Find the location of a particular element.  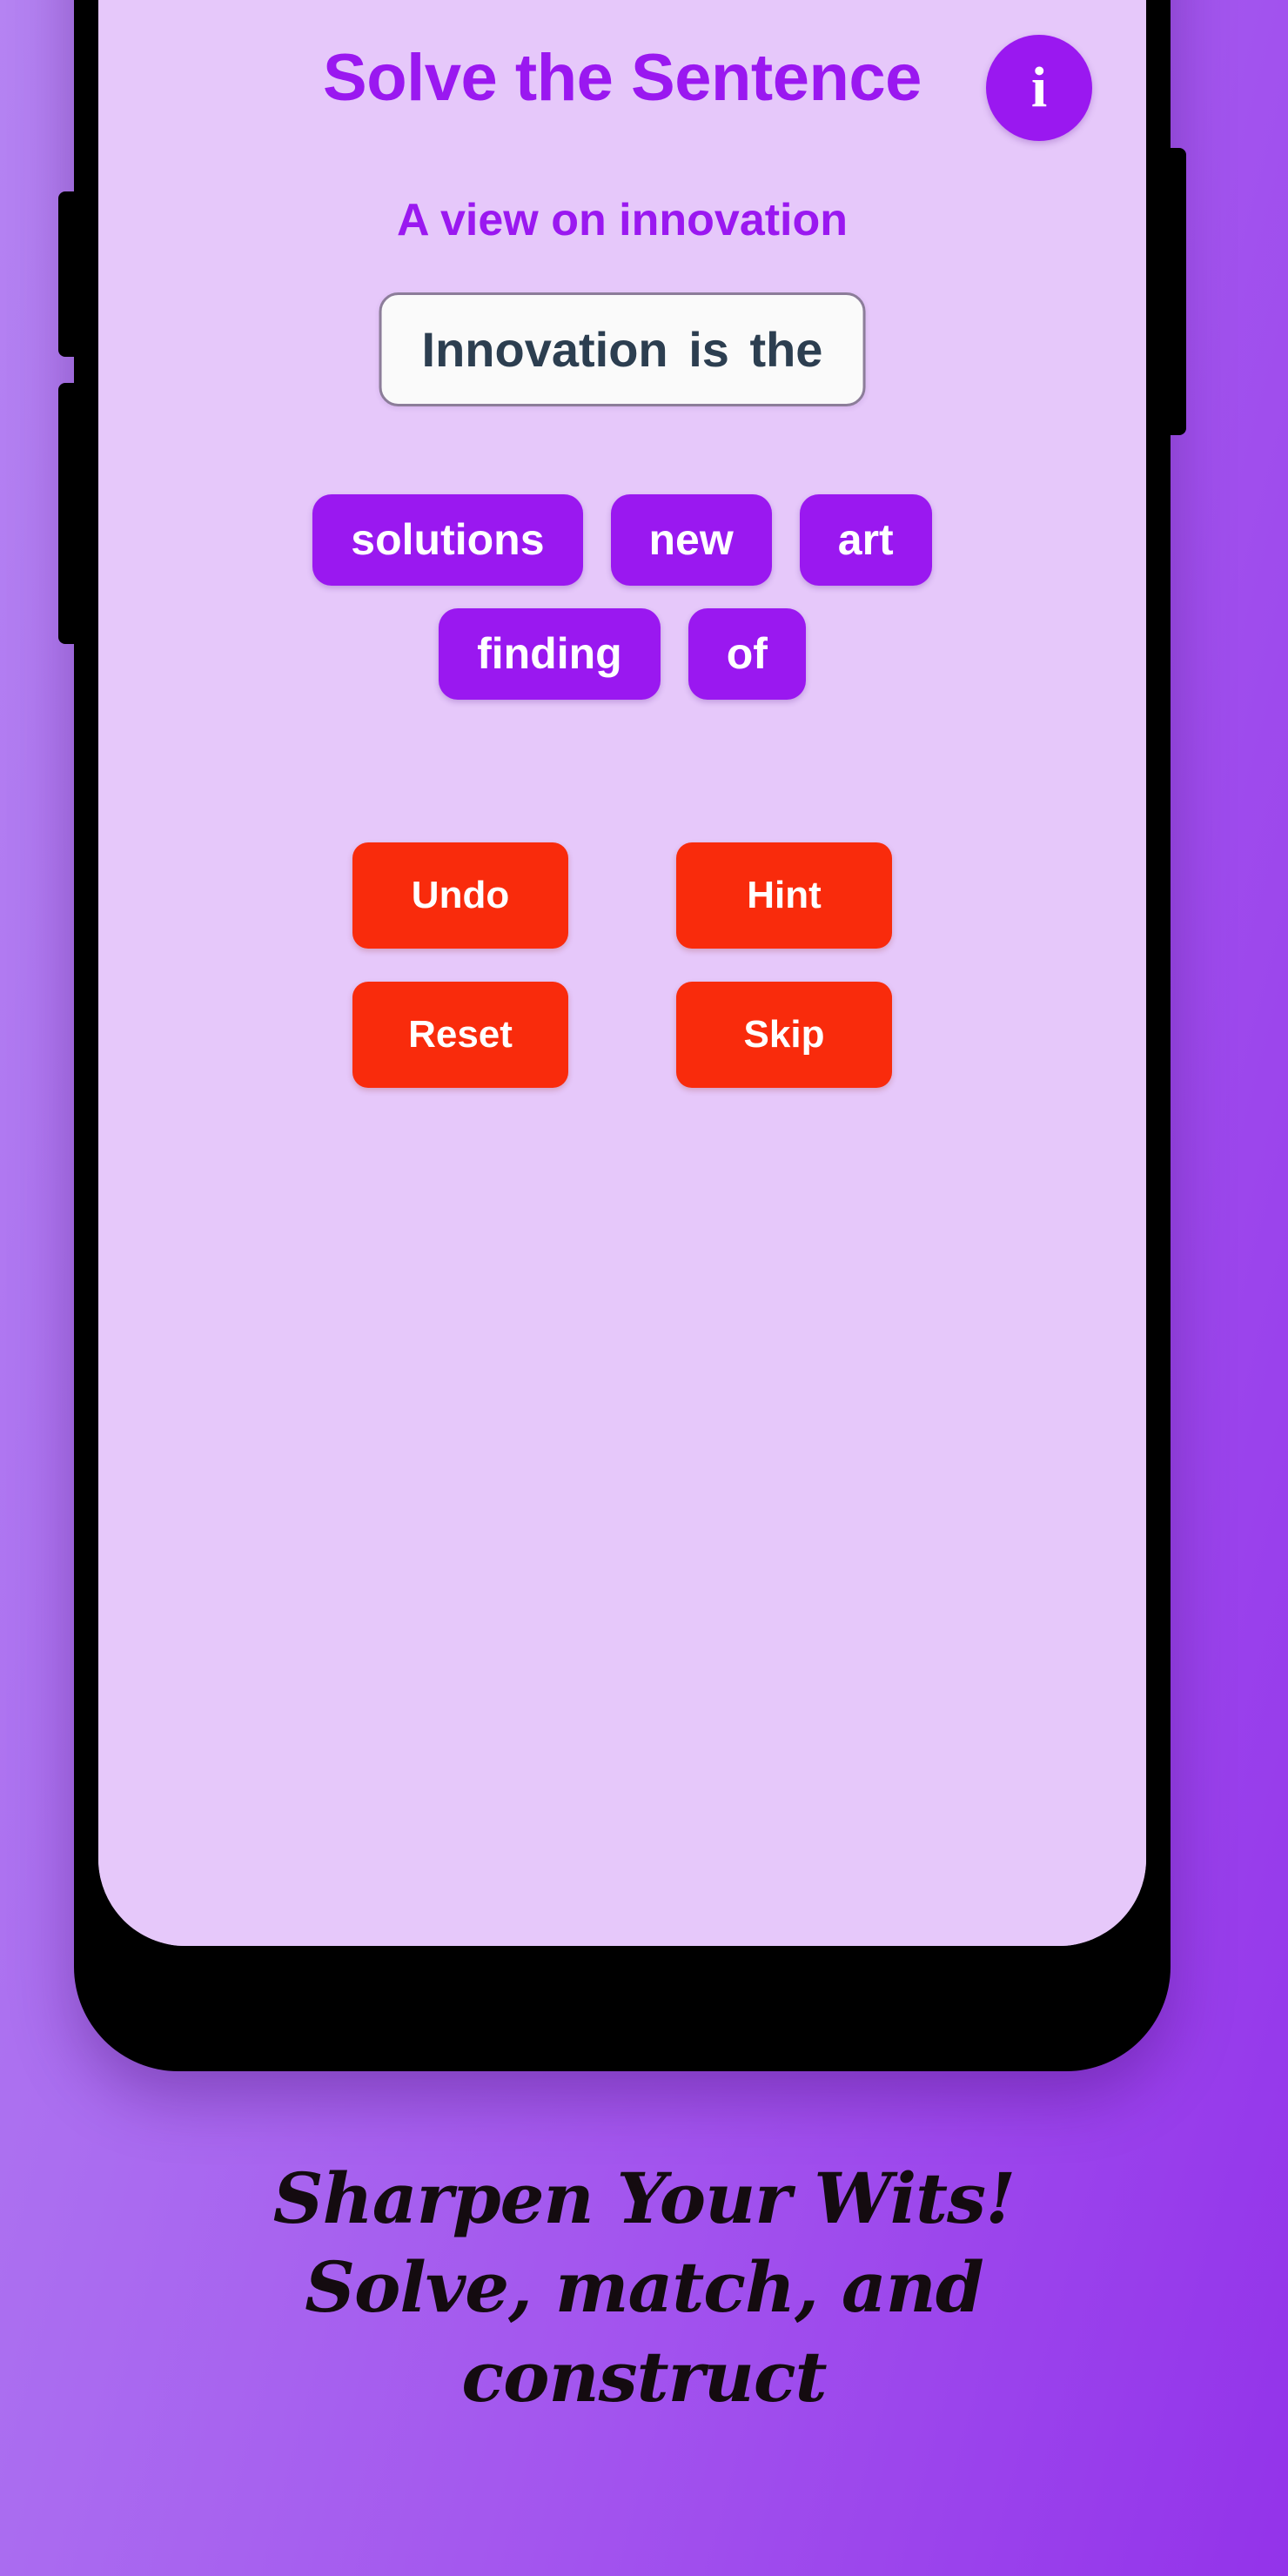

skip-button: Skip is located at coordinates (784, 1035).